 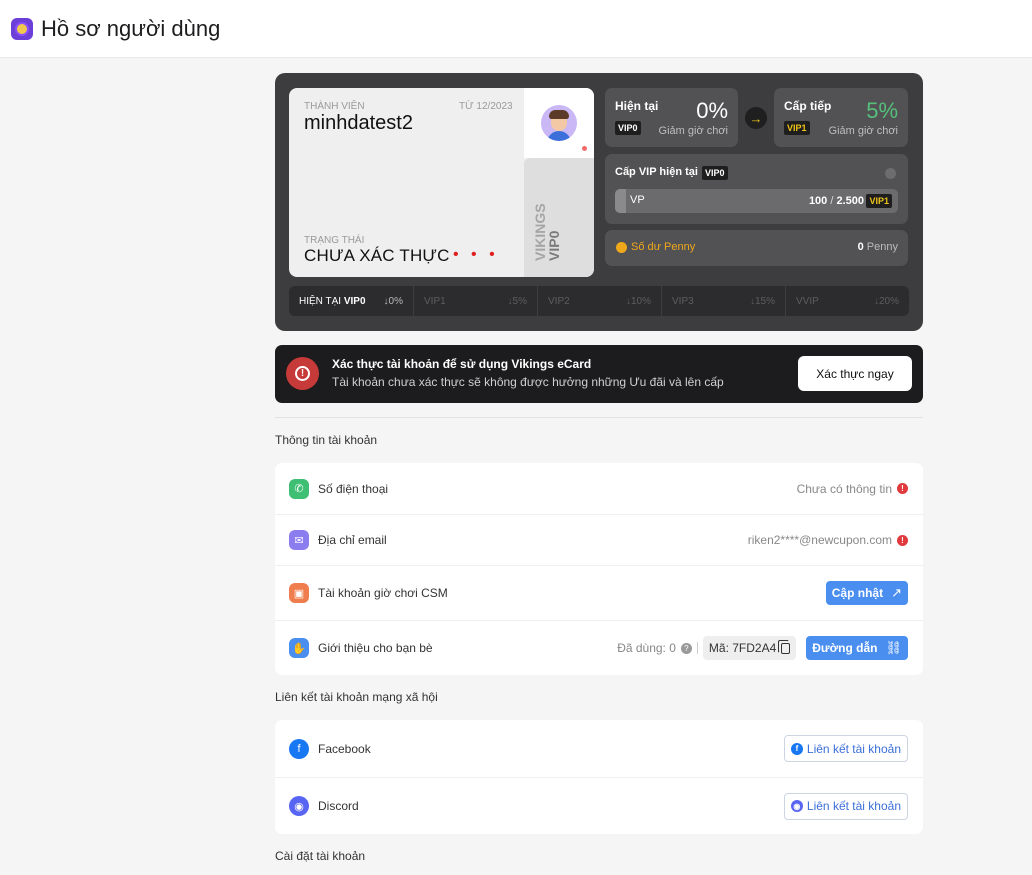 What do you see at coordinates (671, 117) in the screenshot?
I see `current-tier-panel: Hiện tại 0% VIP0 Giảm giờ chơi` at bounding box center [671, 117].